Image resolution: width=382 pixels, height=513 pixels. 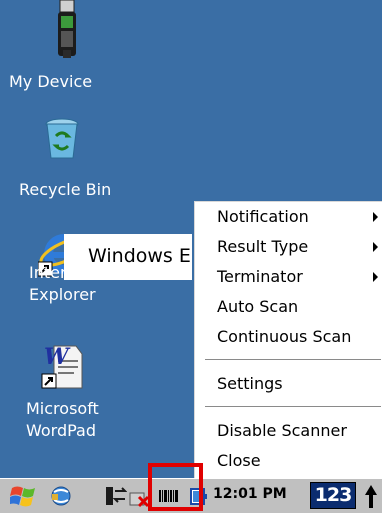 What do you see at coordinates (371, 497) in the screenshot?
I see `up-arrow-icon` at bounding box center [371, 497].